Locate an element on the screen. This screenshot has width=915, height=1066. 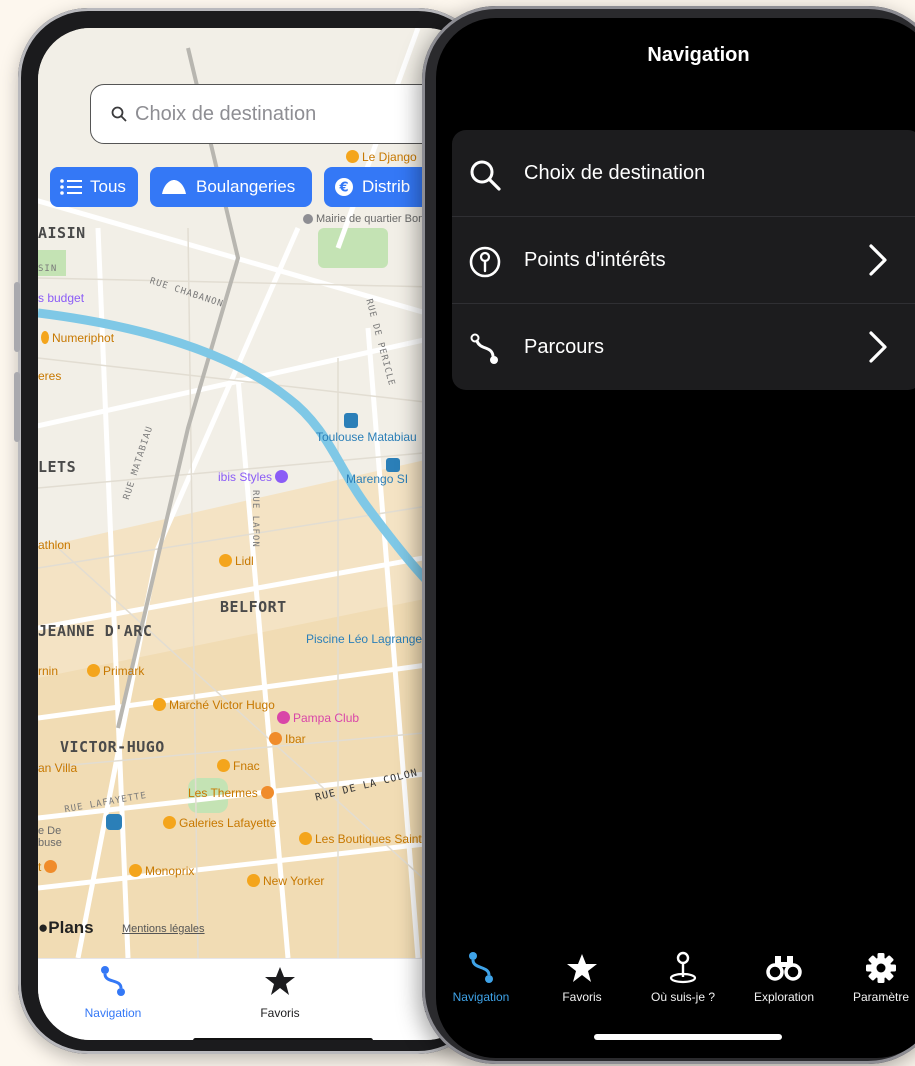
map-label-an-villa: an Villa is located at coordinates (58, 768).